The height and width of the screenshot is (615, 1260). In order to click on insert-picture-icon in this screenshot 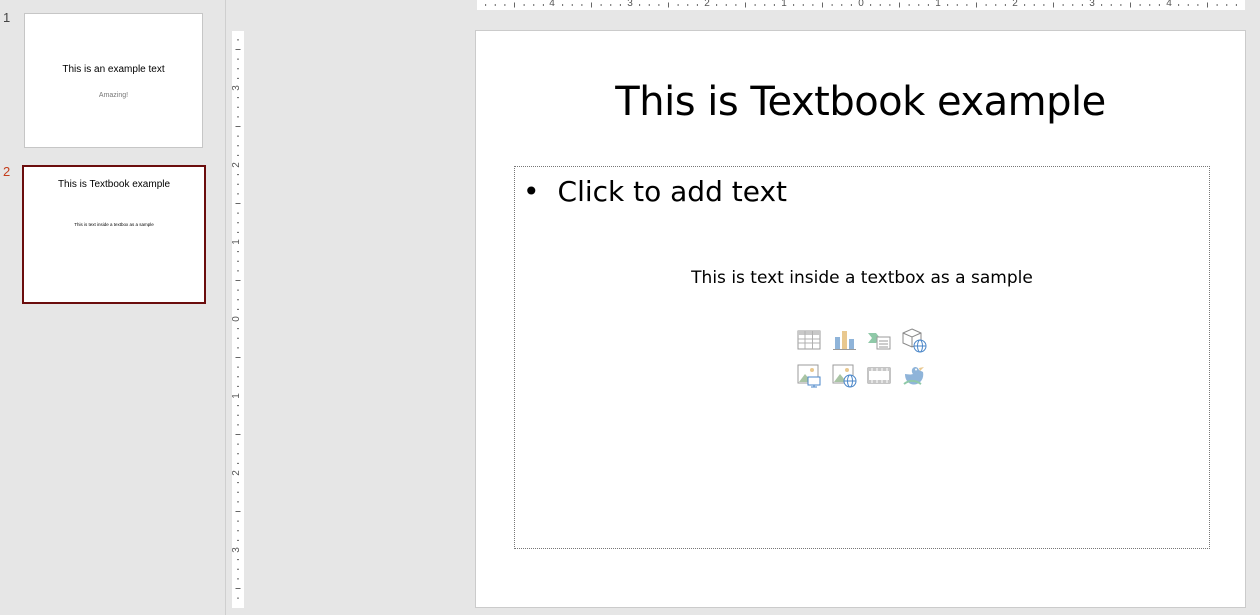, I will do `click(809, 375)`.